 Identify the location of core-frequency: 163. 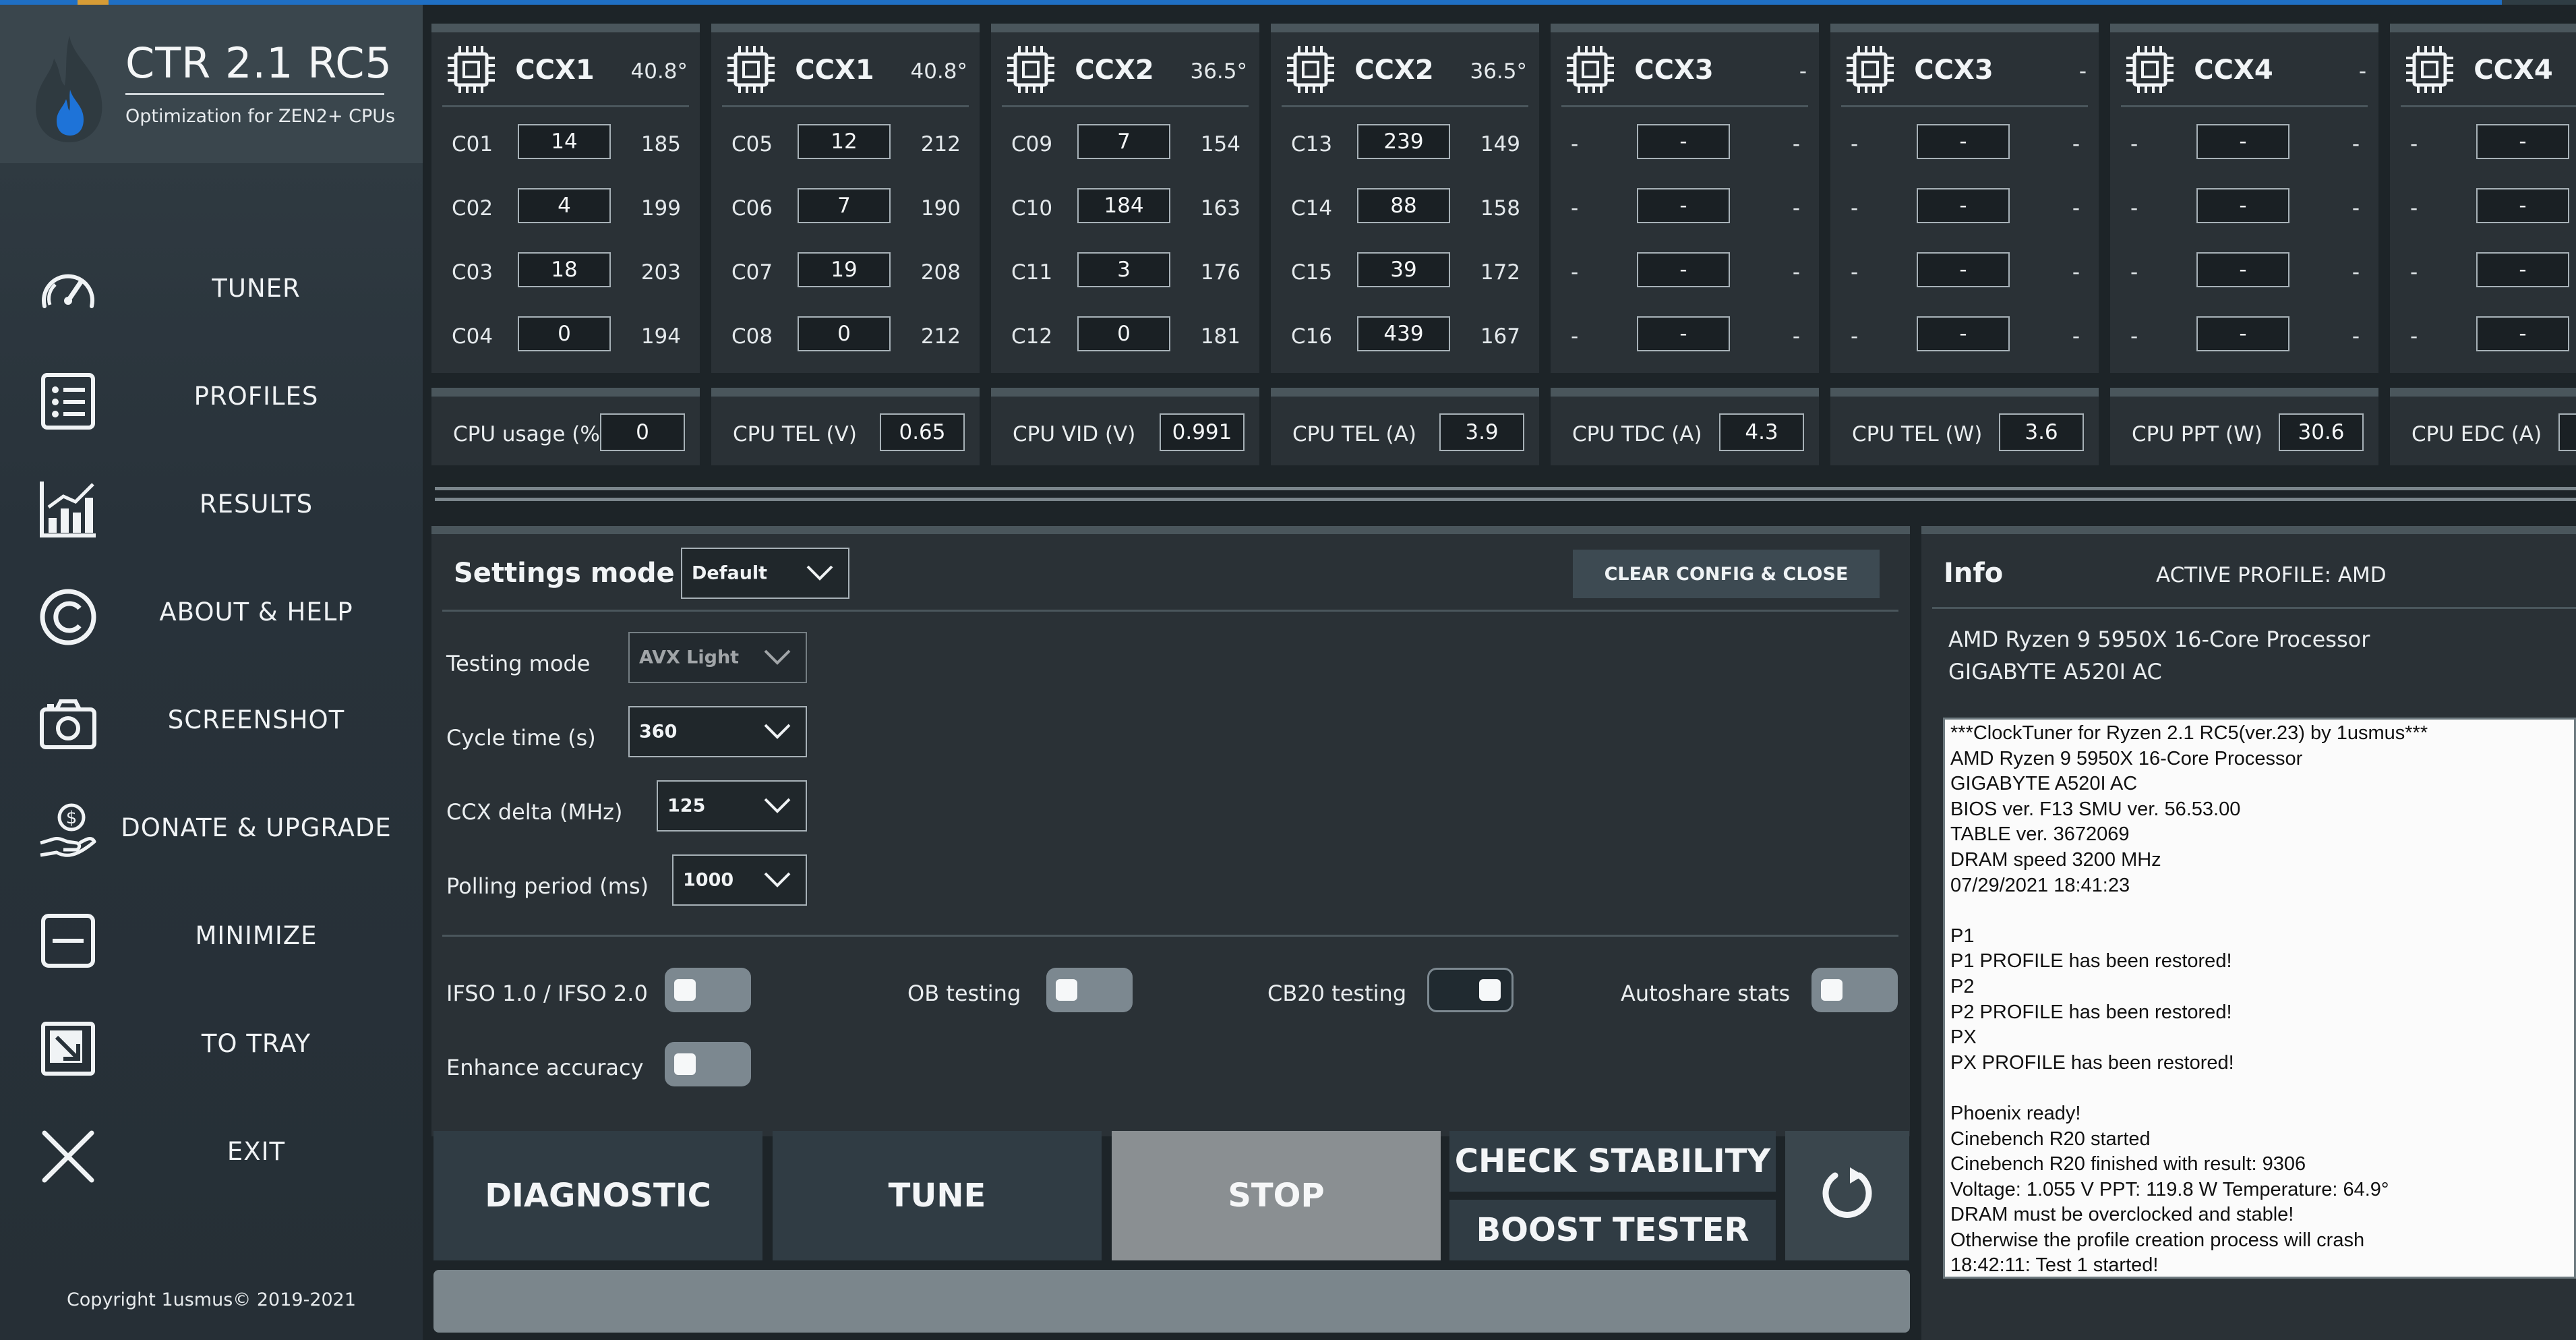
(1220, 208).